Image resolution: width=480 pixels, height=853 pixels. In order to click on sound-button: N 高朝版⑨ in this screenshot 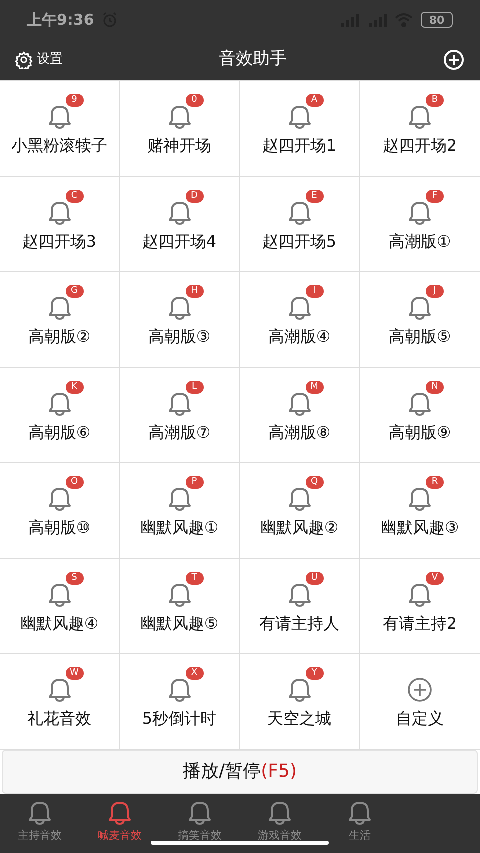, I will do `click(420, 415)`.